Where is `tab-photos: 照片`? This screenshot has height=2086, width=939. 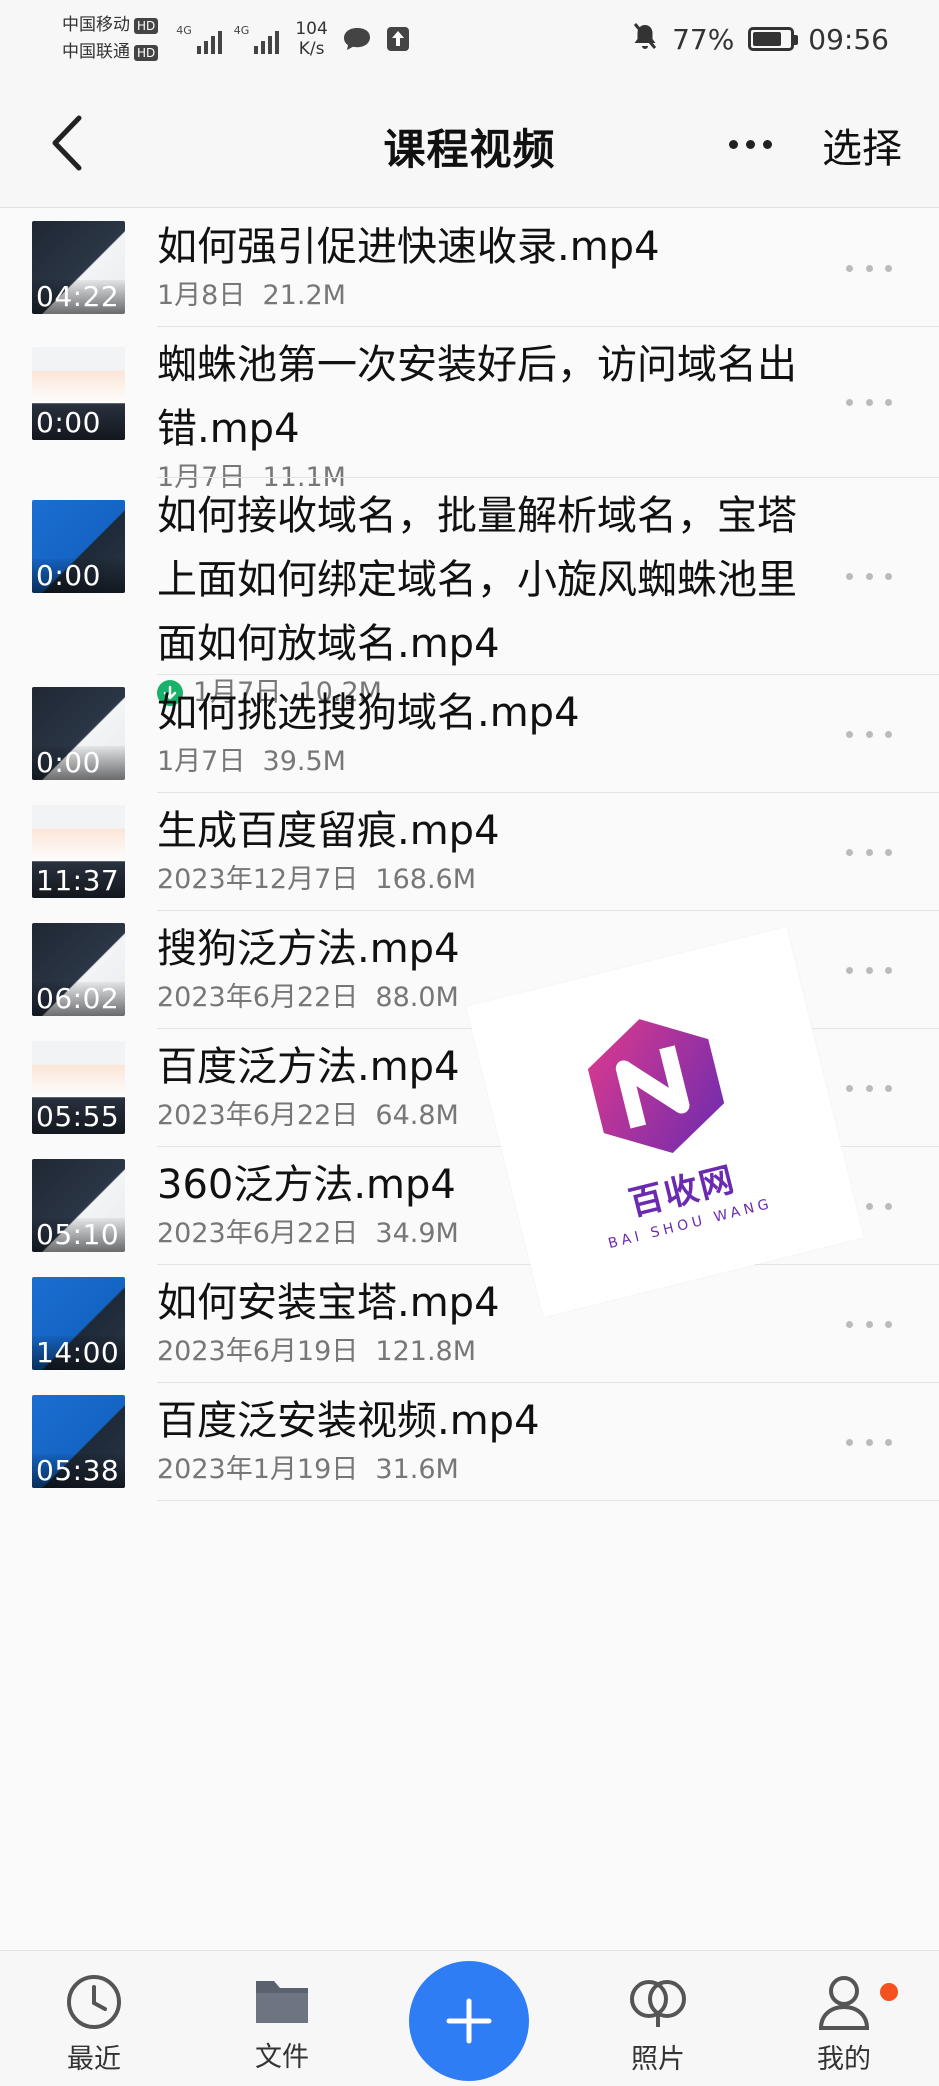
tab-photos: 照片 is located at coordinates (658, 2024).